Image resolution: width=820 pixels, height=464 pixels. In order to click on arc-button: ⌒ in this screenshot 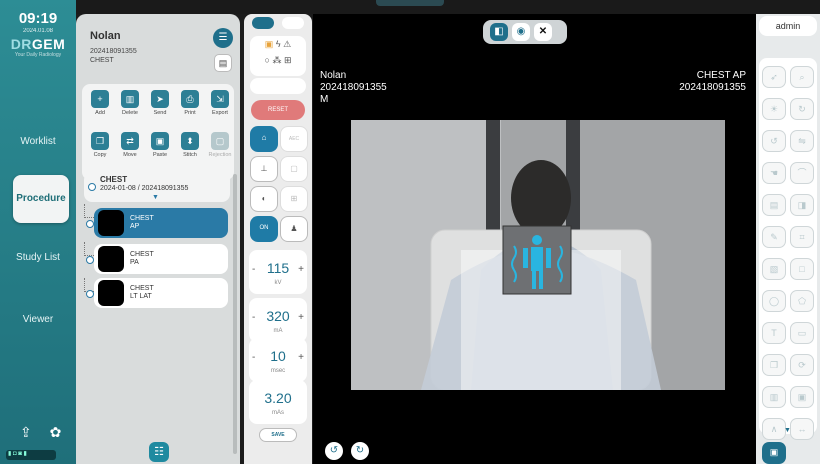, I will do `click(802, 173)`.